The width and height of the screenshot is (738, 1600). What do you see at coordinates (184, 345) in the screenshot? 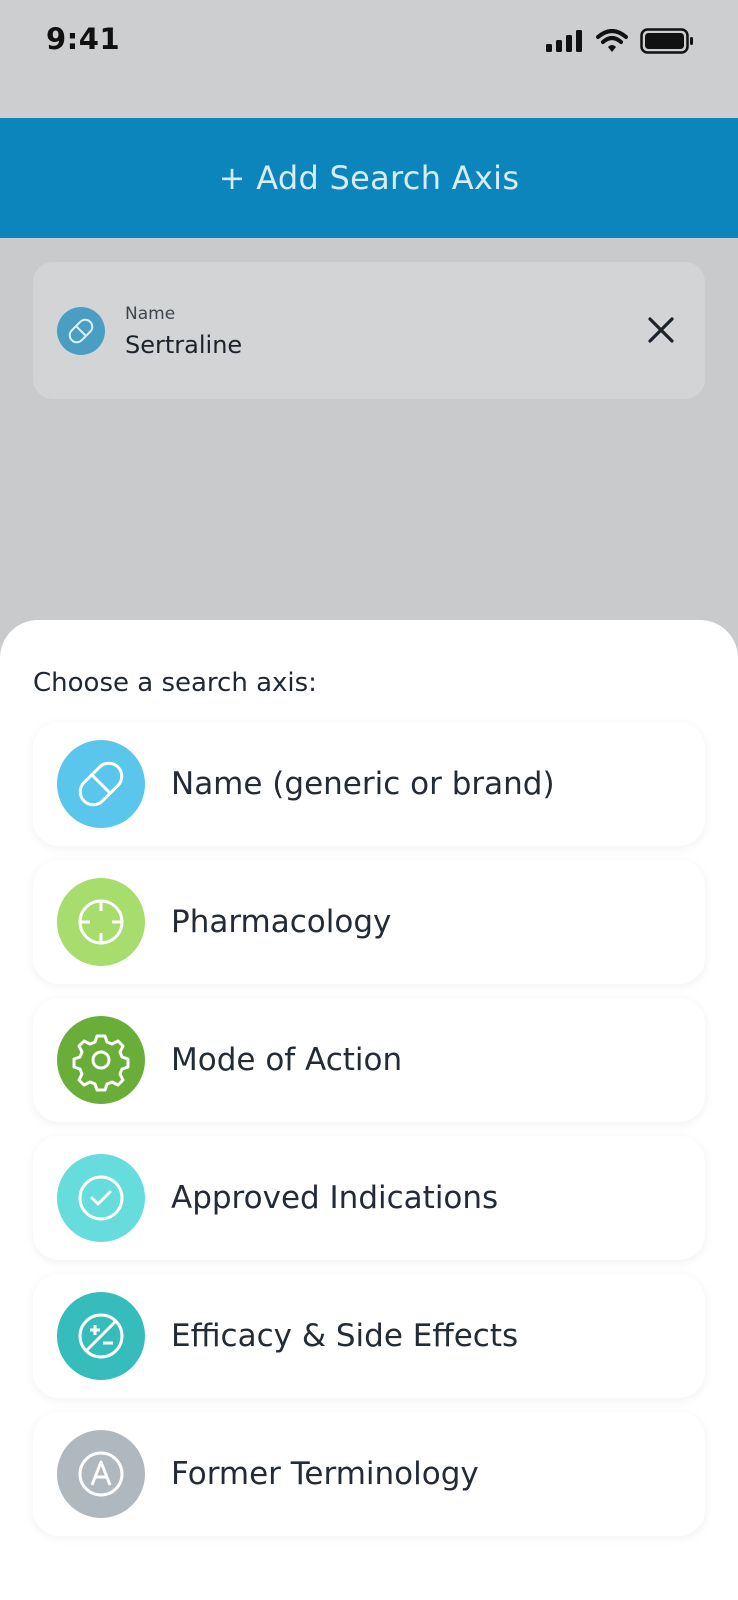
I see `chip-field-value: Sertraline` at bounding box center [184, 345].